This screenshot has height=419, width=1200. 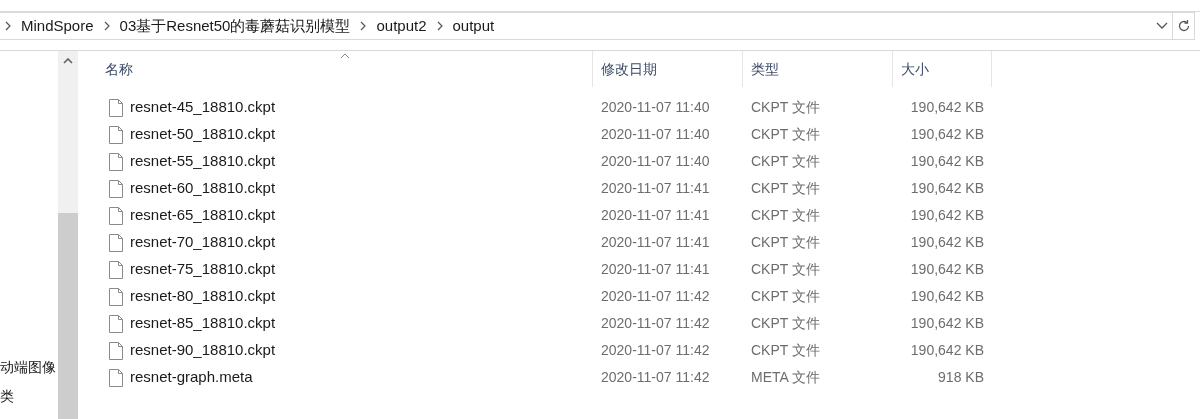 What do you see at coordinates (785, 377) in the screenshot?
I see `table-cell-text: META 文件` at bounding box center [785, 377].